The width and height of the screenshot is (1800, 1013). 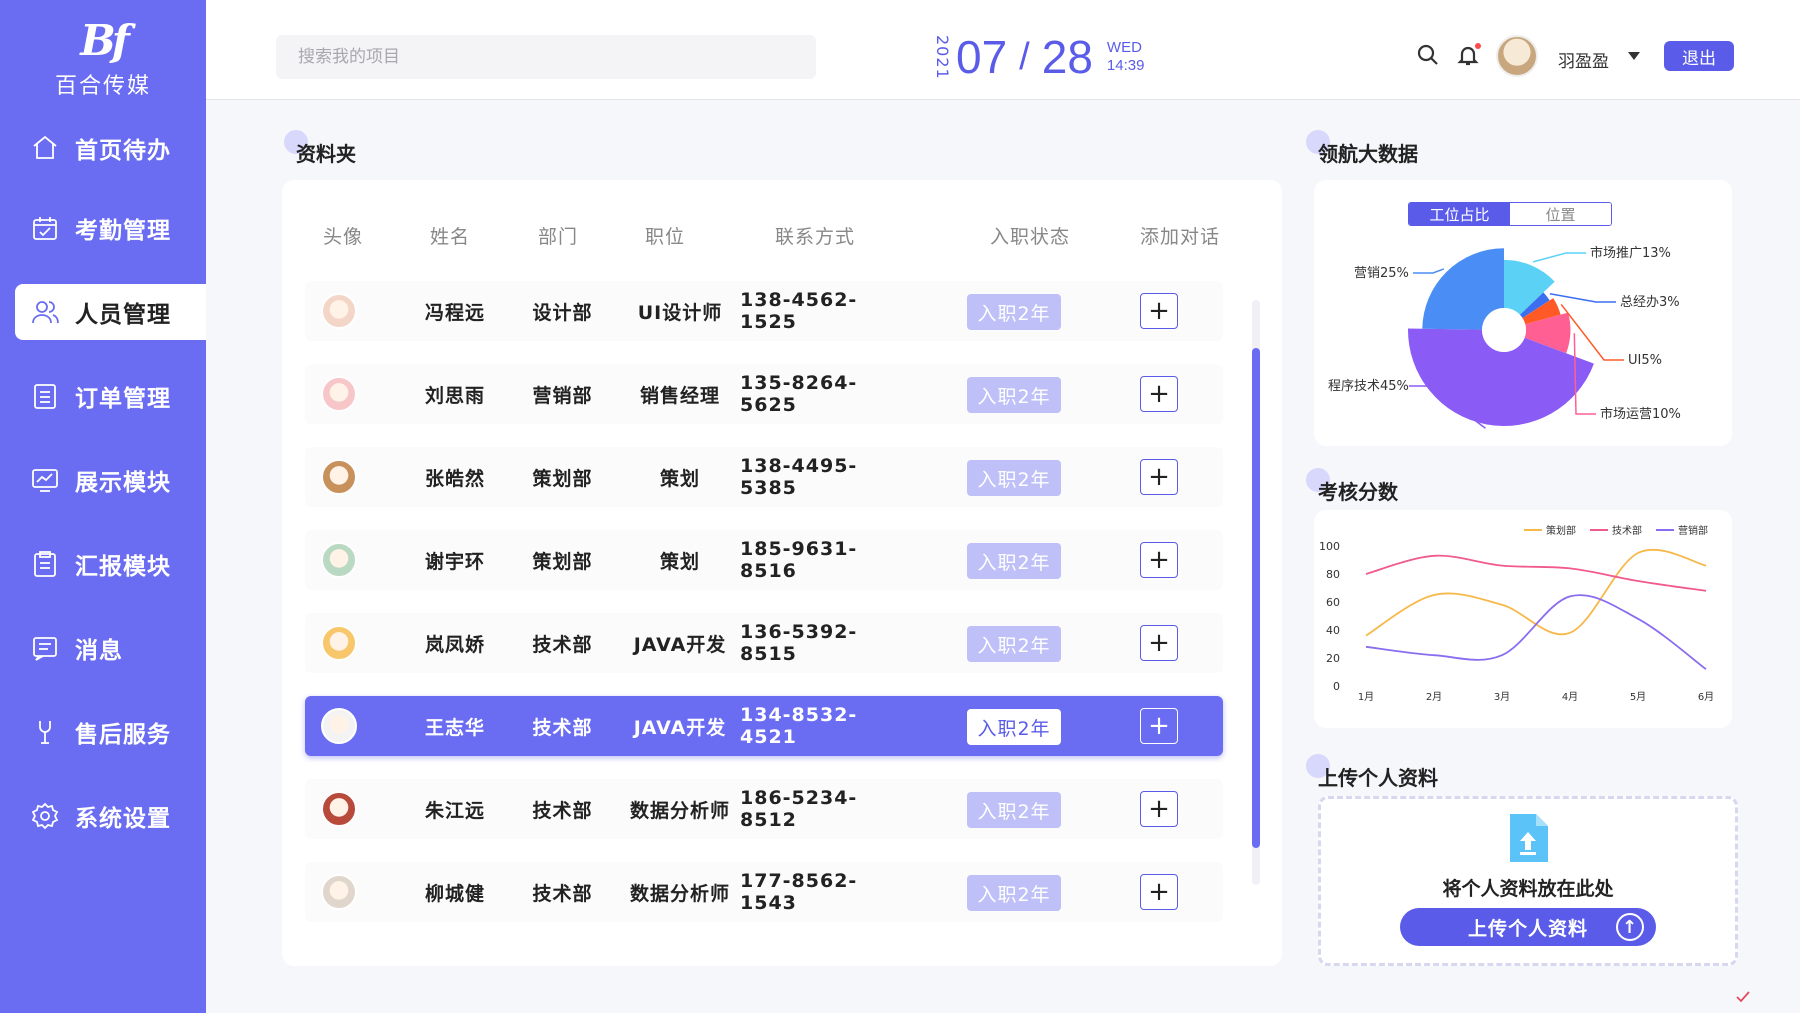 What do you see at coordinates (799, 560) in the screenshot?
I see `row-phone: 185-9631-8516` at bounding box center [799, 560].